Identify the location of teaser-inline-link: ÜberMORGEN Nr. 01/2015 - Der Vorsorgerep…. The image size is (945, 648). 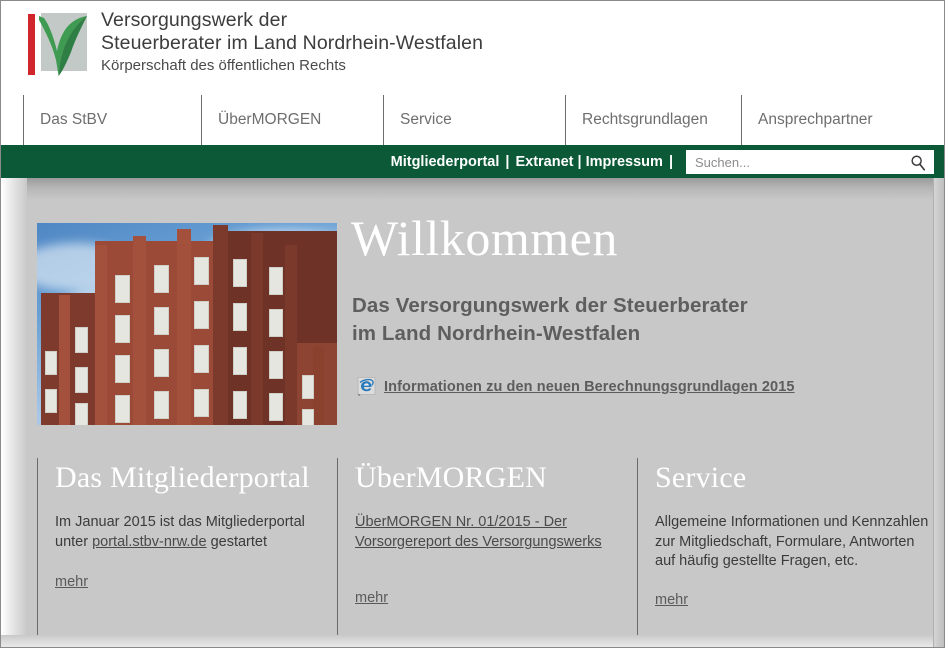
(478, 532).